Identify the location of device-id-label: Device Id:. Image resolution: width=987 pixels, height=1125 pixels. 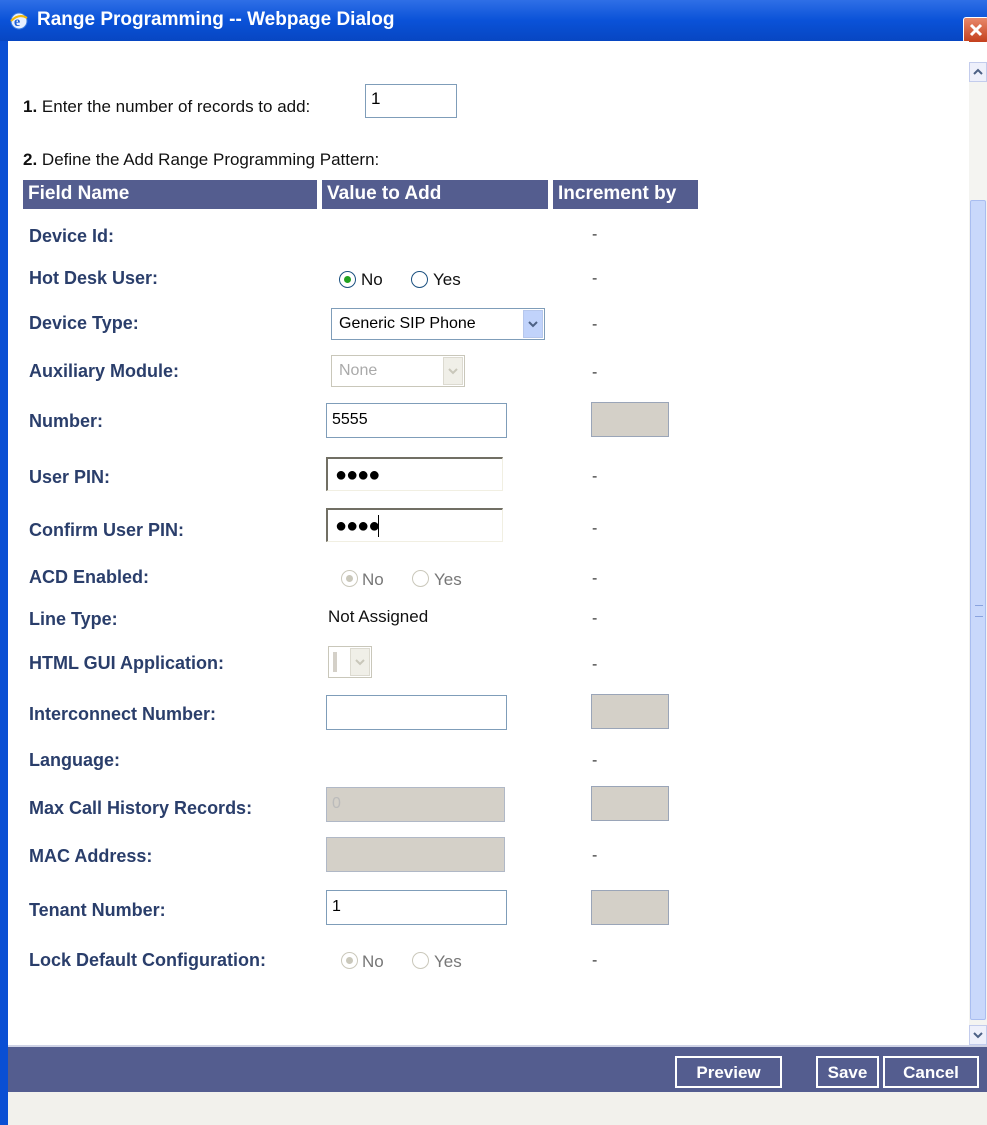
(72, 236).